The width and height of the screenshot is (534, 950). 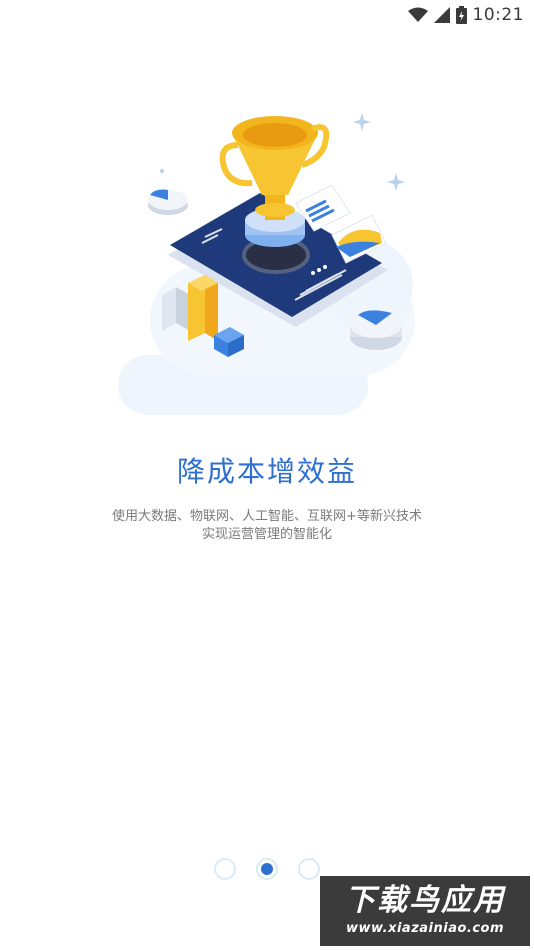 What do you see at coordinates (267, 869) in the screenshot?
I see `page-dot-2-active` at bounding box center [267, 869].